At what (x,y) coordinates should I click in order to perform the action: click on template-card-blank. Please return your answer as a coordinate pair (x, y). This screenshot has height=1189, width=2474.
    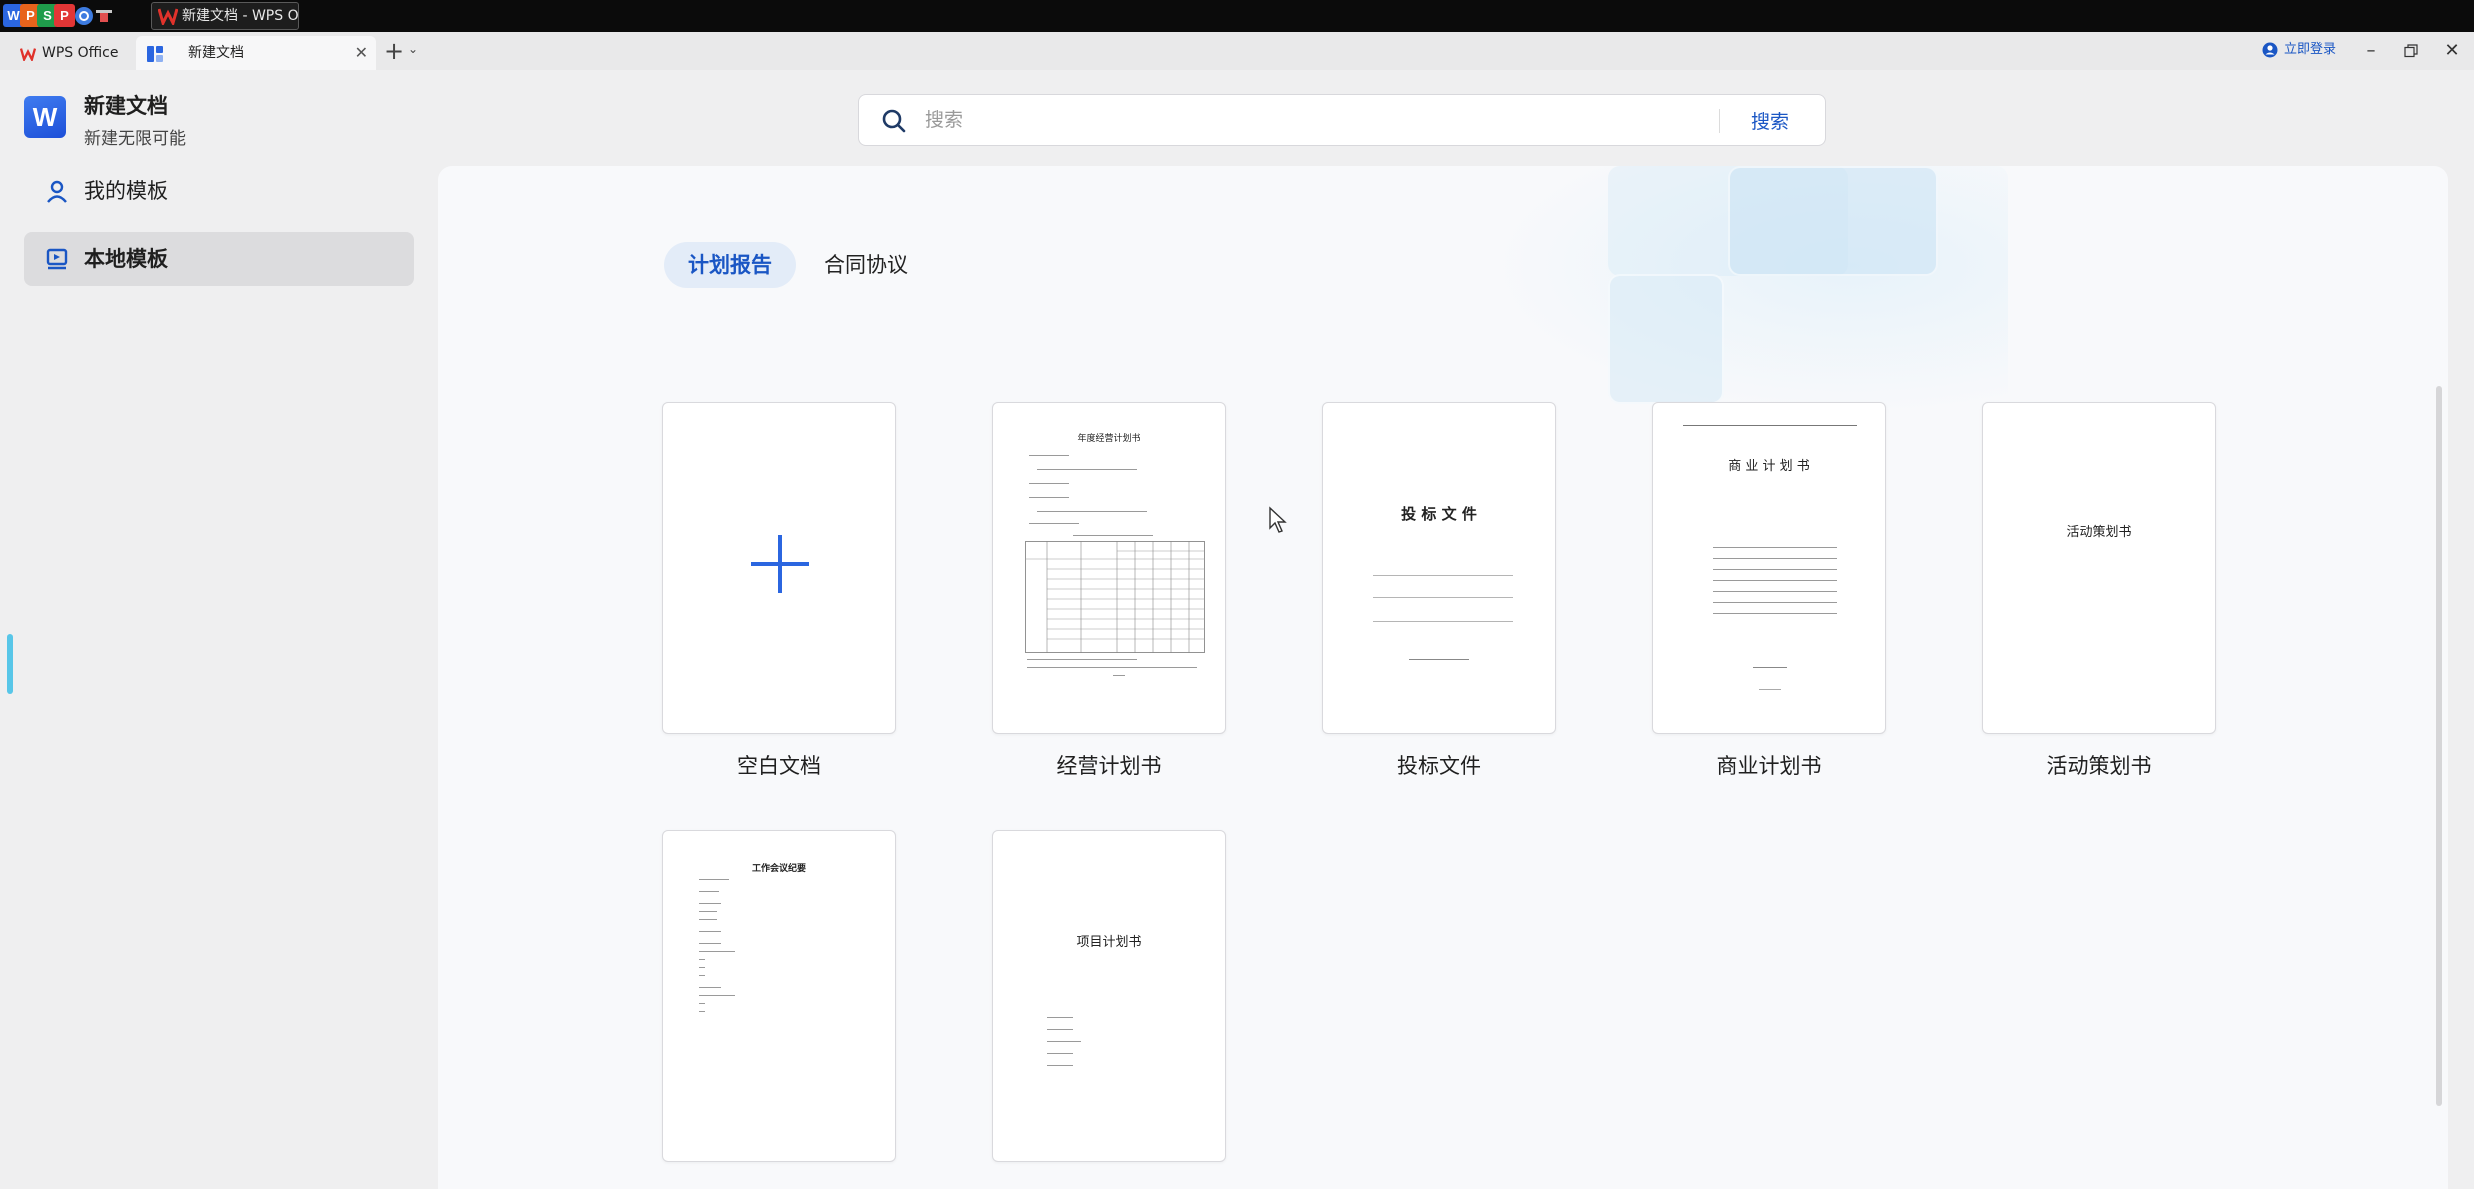
    Looking at the image, I should click on (779, 568).